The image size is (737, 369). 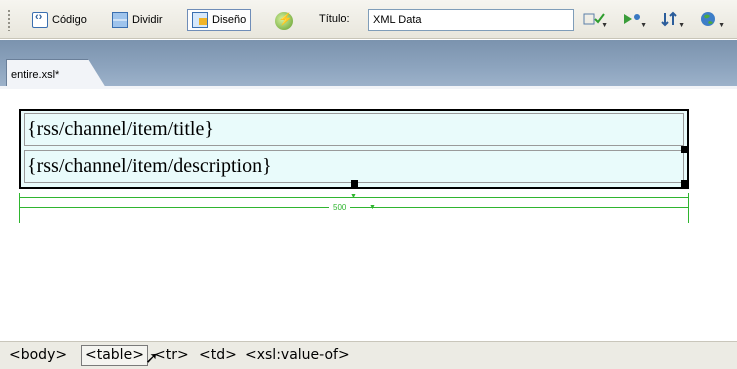 What do you see at coordinates (354, 129) in the screenshot?
I see `table-cell-title: {rss/channel/item/title}` at bounding box center [354, 129].